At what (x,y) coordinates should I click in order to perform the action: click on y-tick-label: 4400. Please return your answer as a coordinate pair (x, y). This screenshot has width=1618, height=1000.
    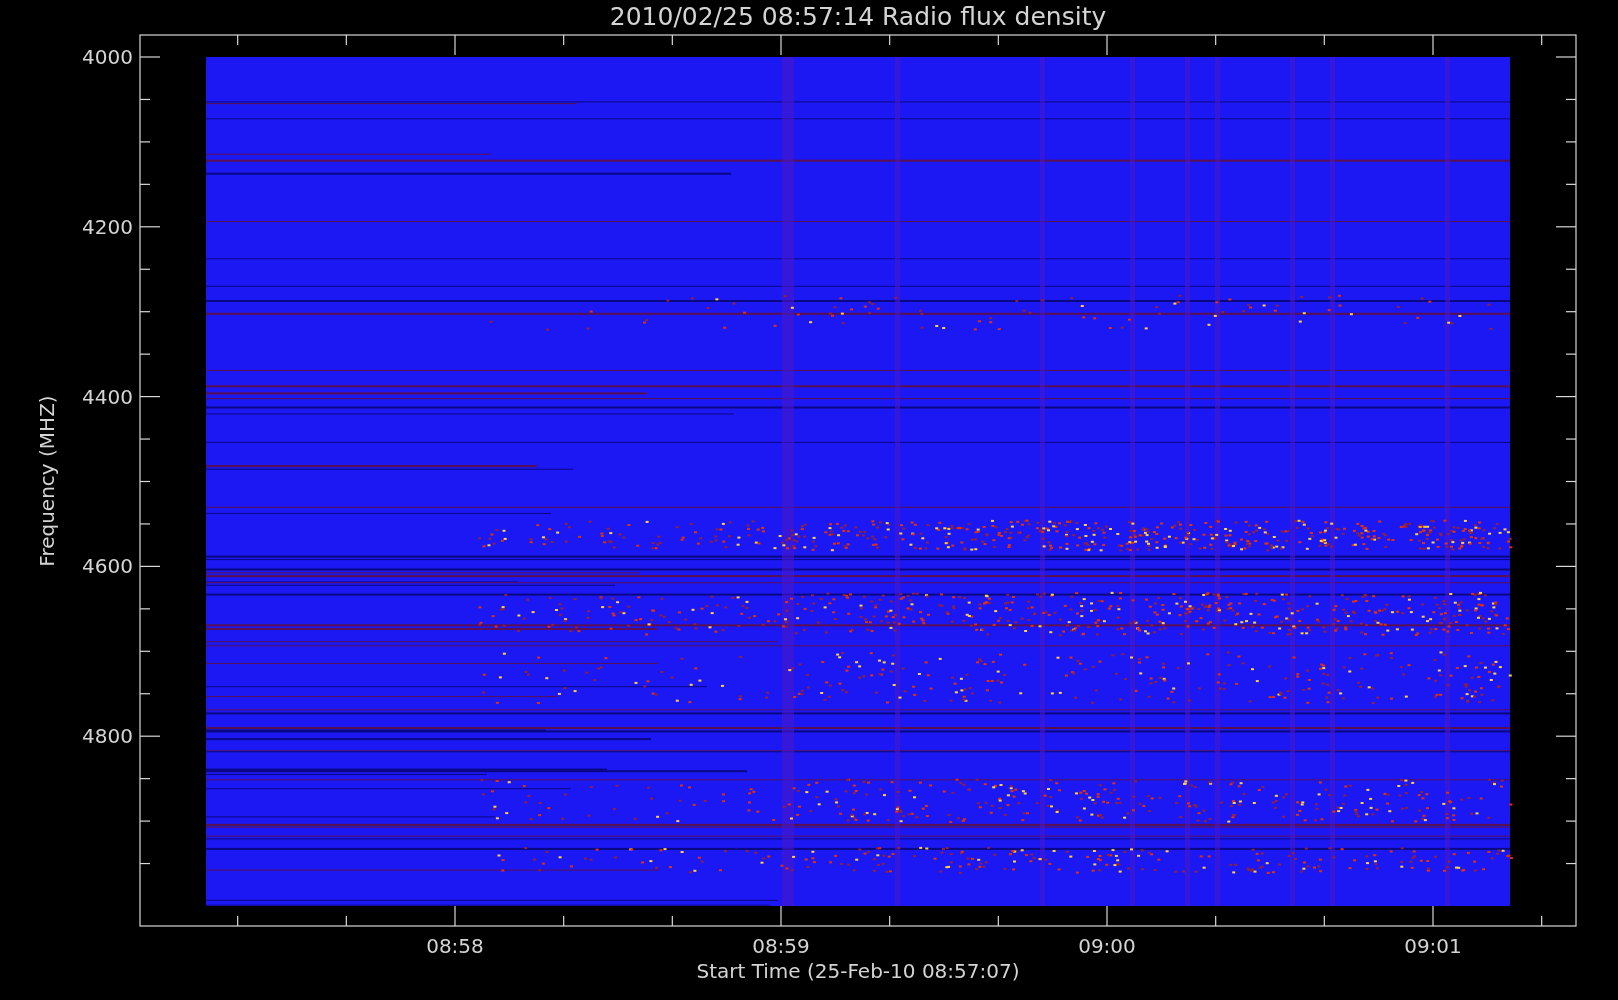
    Looking at the image, I should click on (107, 396).